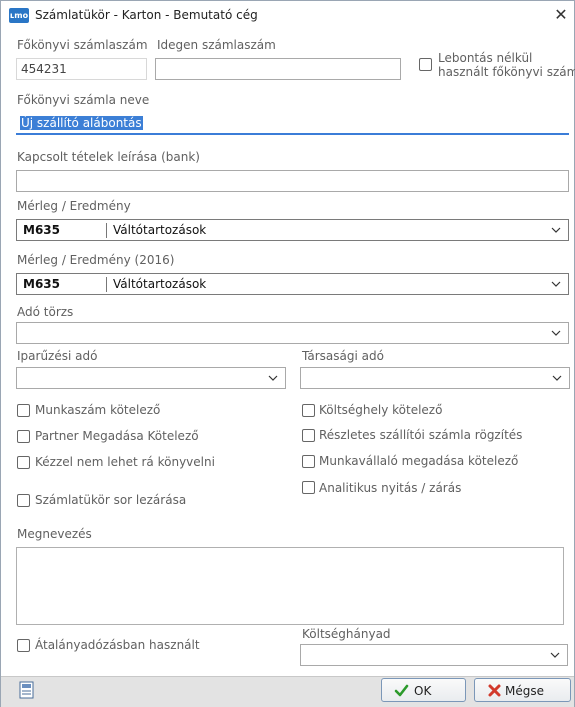 Image resolution: width=575 pixels, height=707 pixels. What do you see at coordinates (278, 69) in the screenshot?
I see `foreign-account-field` at bounding box center [278, 69].